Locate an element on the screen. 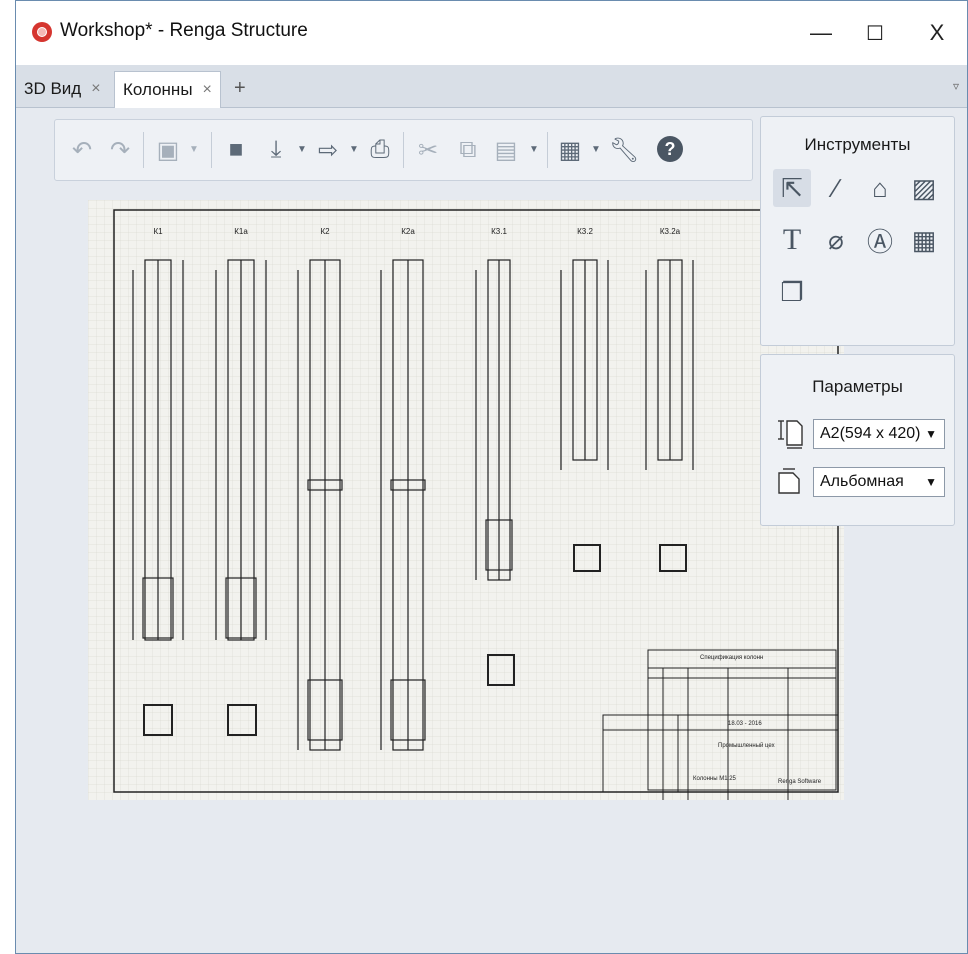  column-label: К3.1 is located at coordinates (499, 231).